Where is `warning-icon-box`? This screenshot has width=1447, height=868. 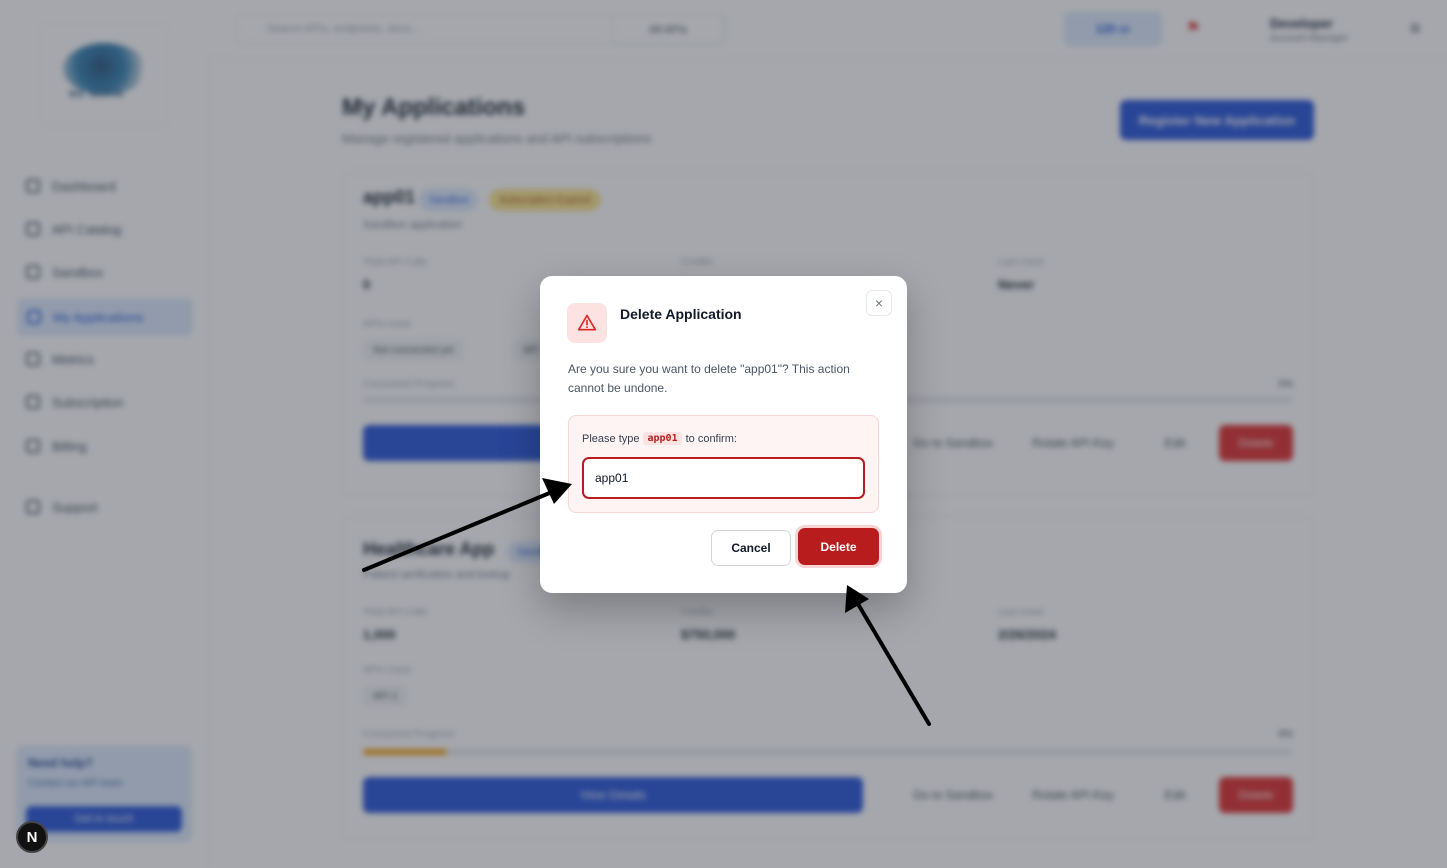
warning-icon-box is located at coordinates (587, 323).